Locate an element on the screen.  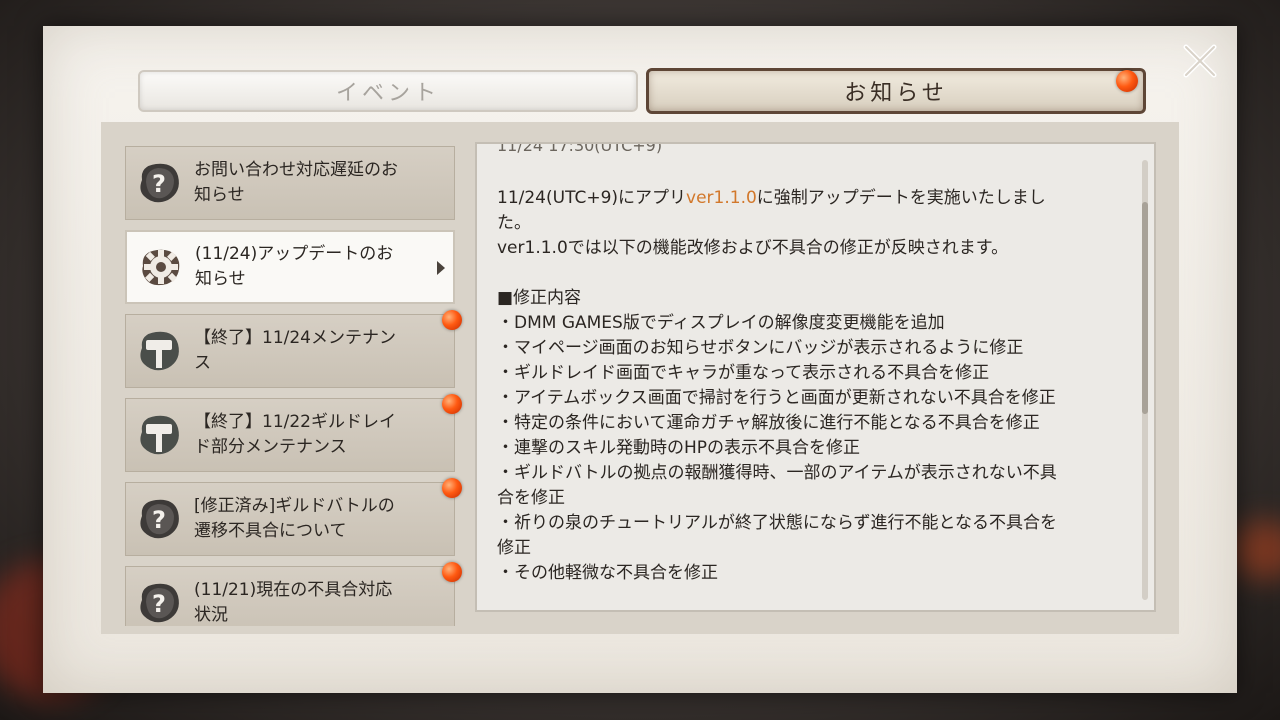
fix-item: ・特定の条件において運命ガチャ解放後に進行不能となる不具合を修正 is located at coordinates (768, 423).